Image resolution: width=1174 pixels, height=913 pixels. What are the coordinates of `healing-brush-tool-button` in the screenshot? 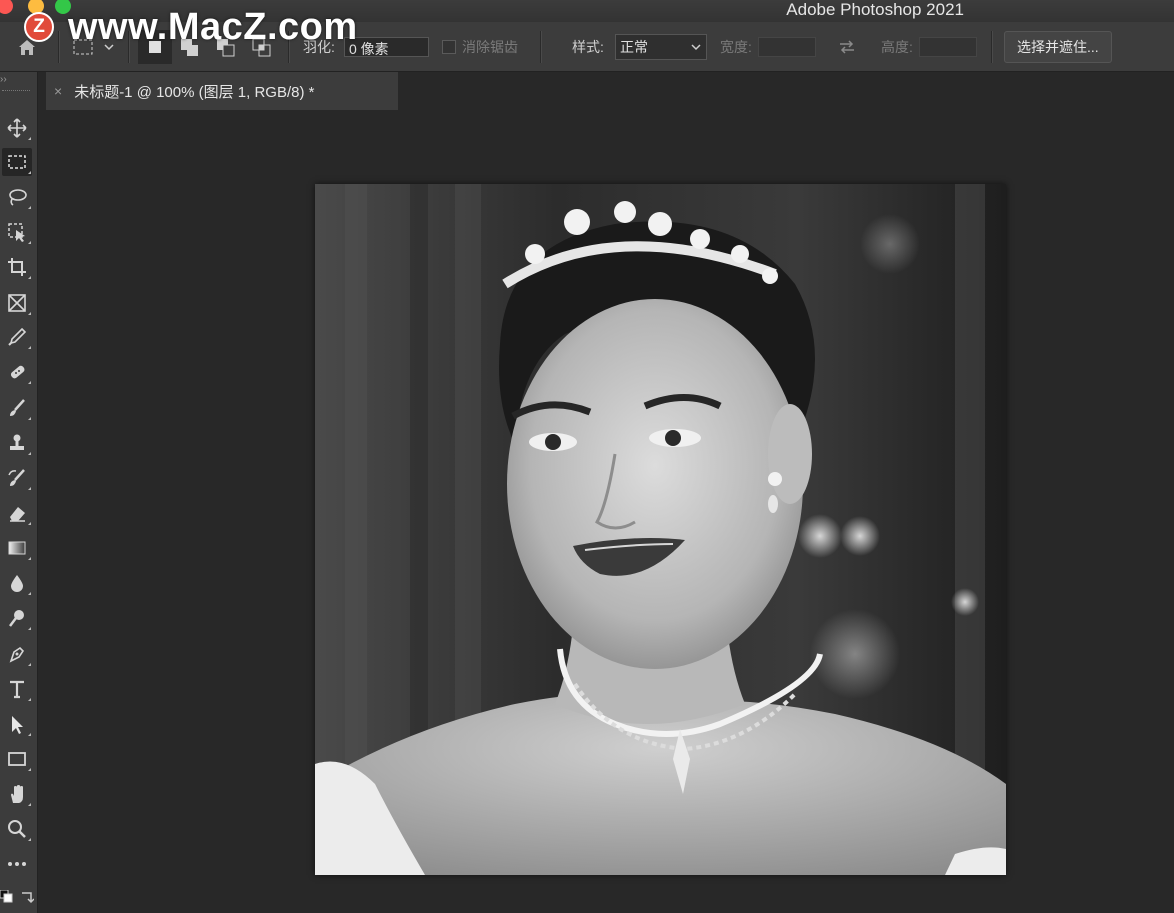 It's located at (17, 372).